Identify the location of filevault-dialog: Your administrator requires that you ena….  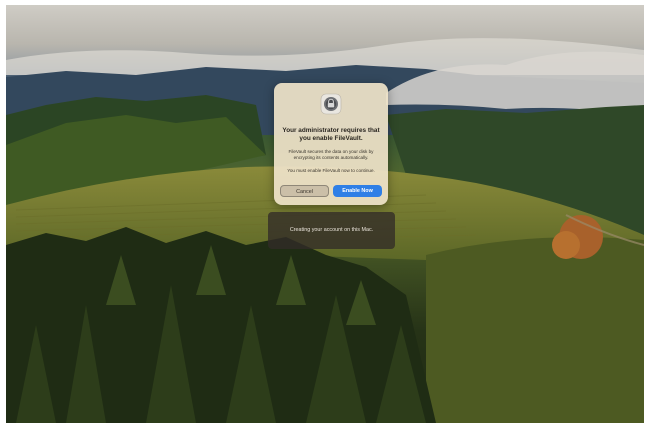
(331, 144).